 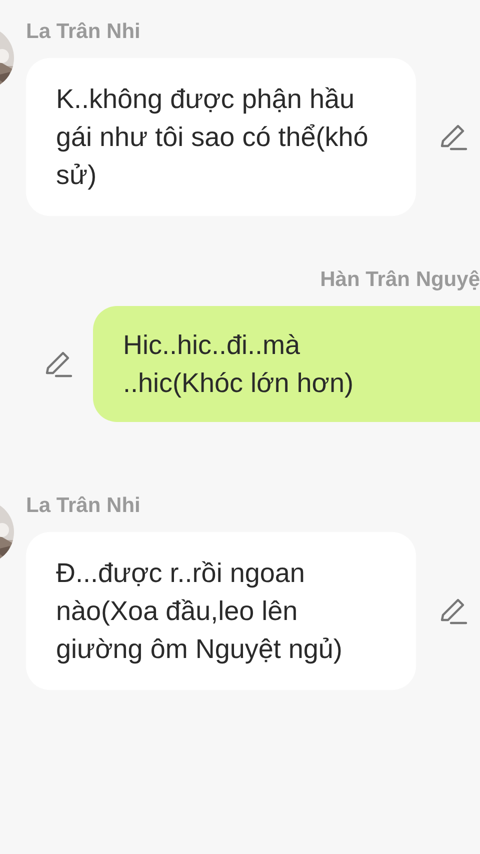 I want to click on message-bubble: Hic..hic..đi..mà ..hic(Khóc lớn hơn), so click(x=286, y=364).